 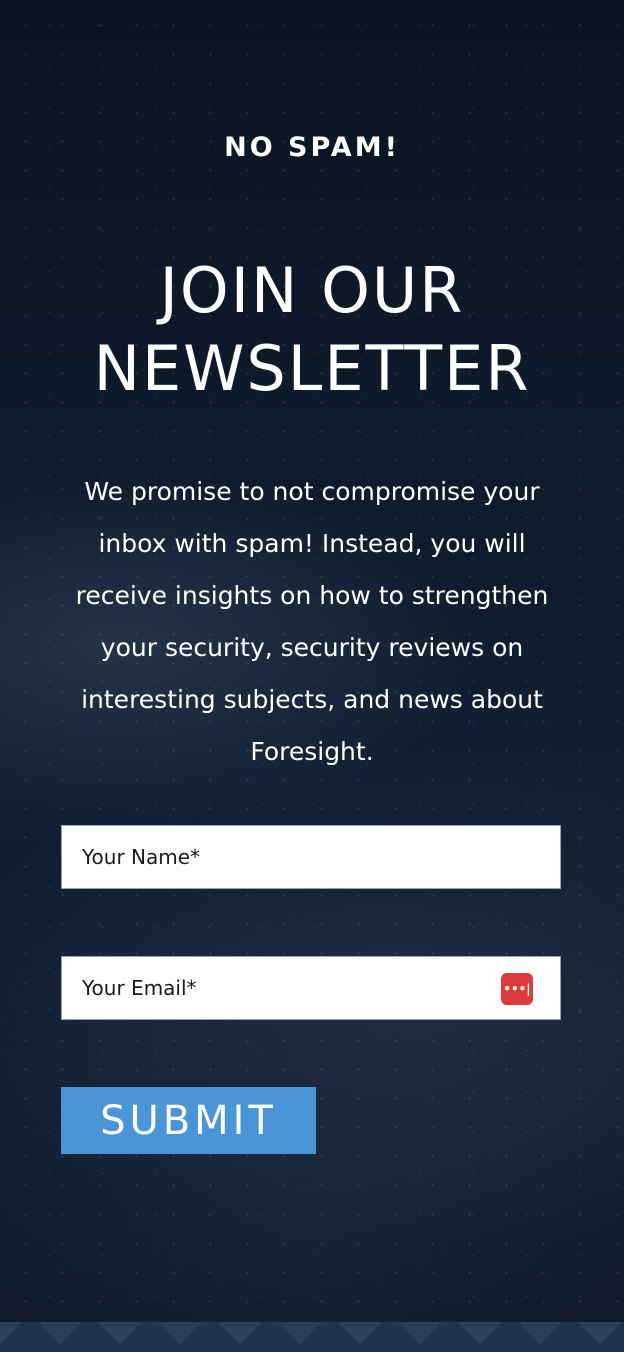 I want to click on name-field-wrapper, so click(x=311, y=857).